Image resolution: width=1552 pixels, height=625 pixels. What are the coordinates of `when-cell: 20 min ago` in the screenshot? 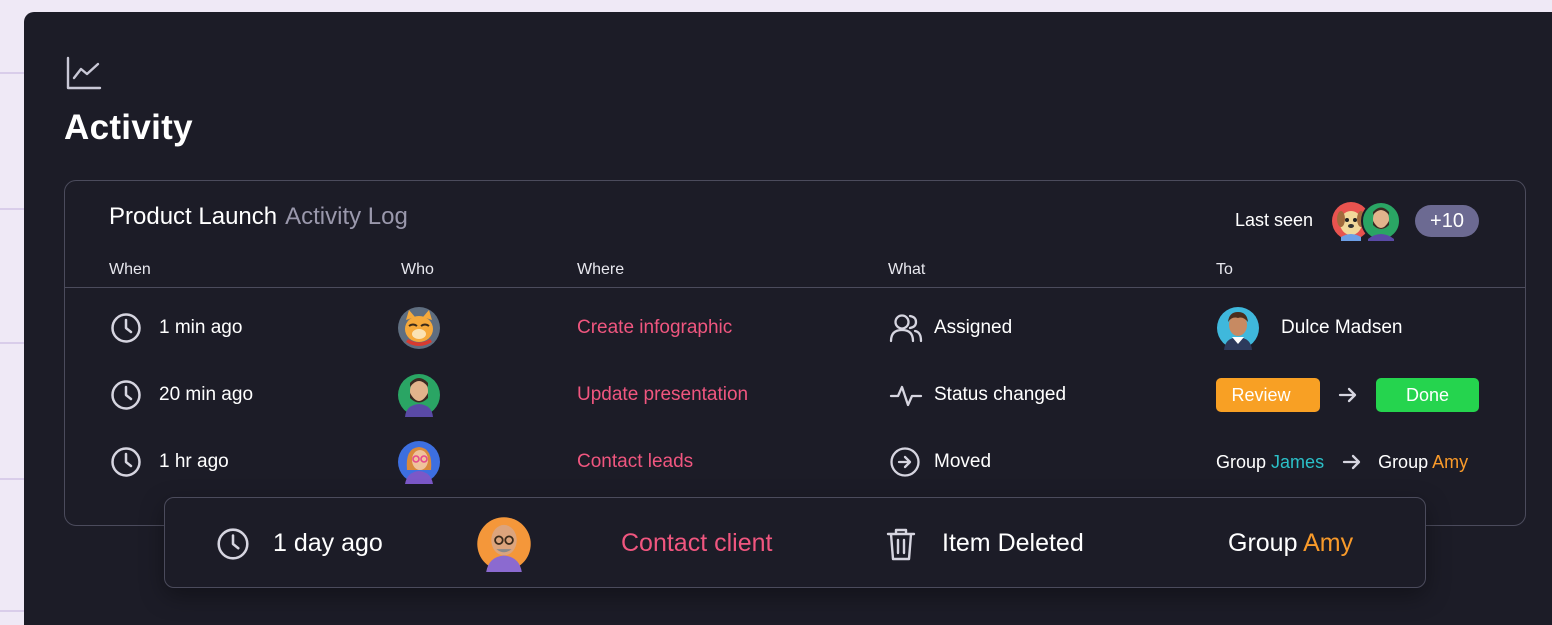 It's located at (181, 395).